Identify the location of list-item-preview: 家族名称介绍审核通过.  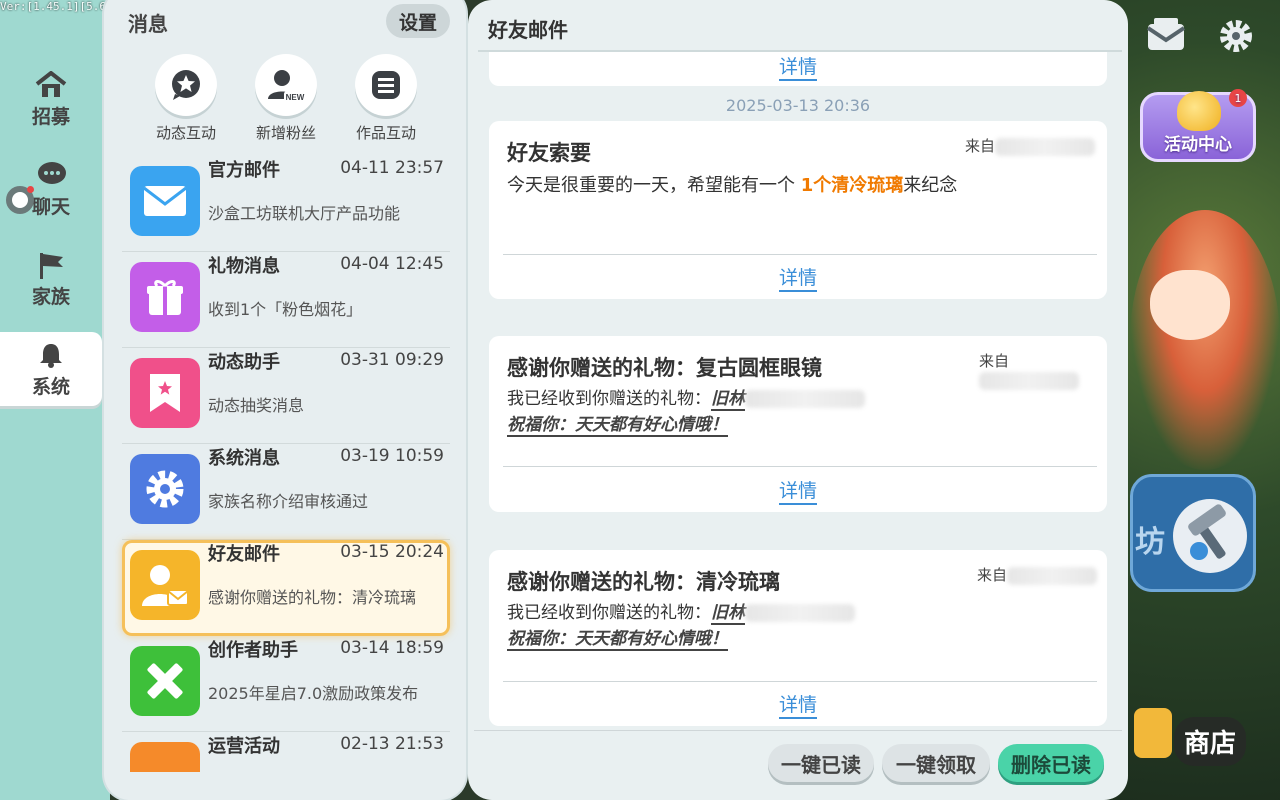
(288, 501).